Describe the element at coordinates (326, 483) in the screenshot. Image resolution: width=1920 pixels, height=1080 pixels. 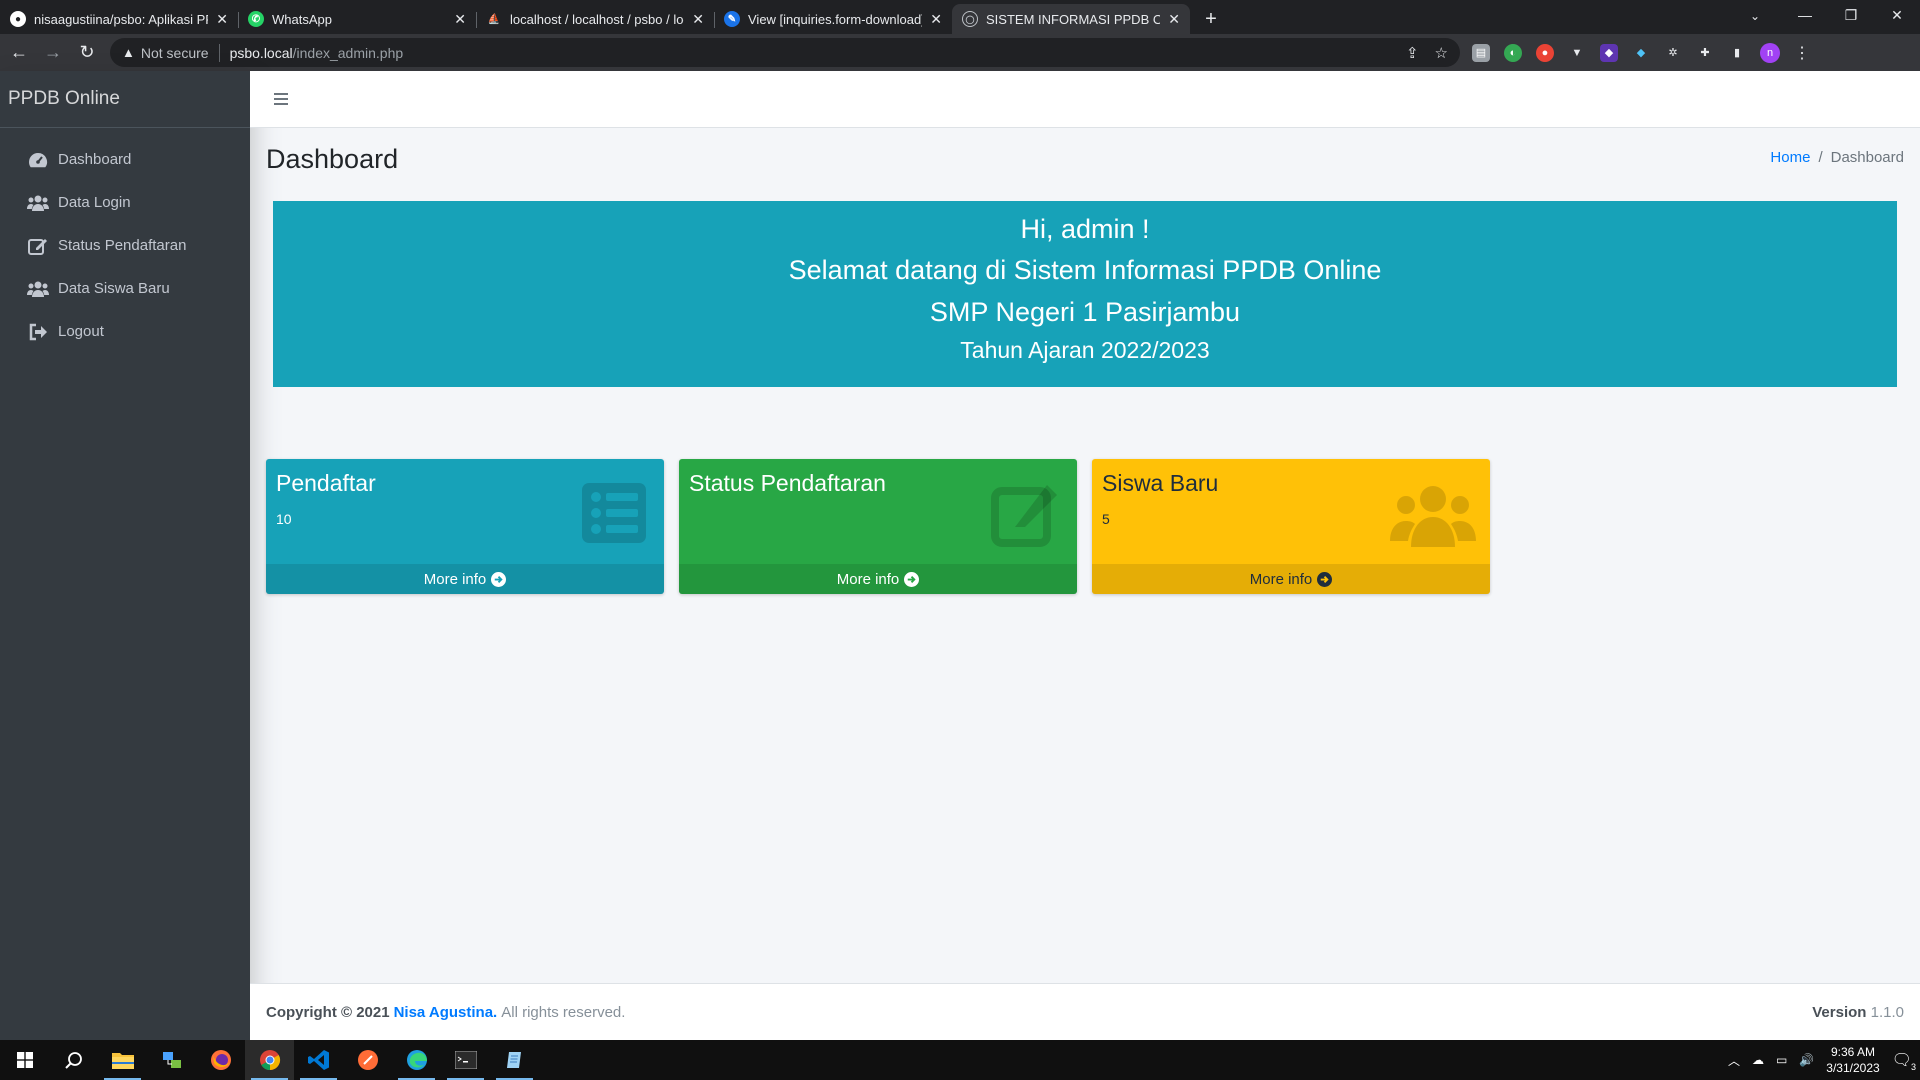
I see `box-title: Pendaftar` at that location.